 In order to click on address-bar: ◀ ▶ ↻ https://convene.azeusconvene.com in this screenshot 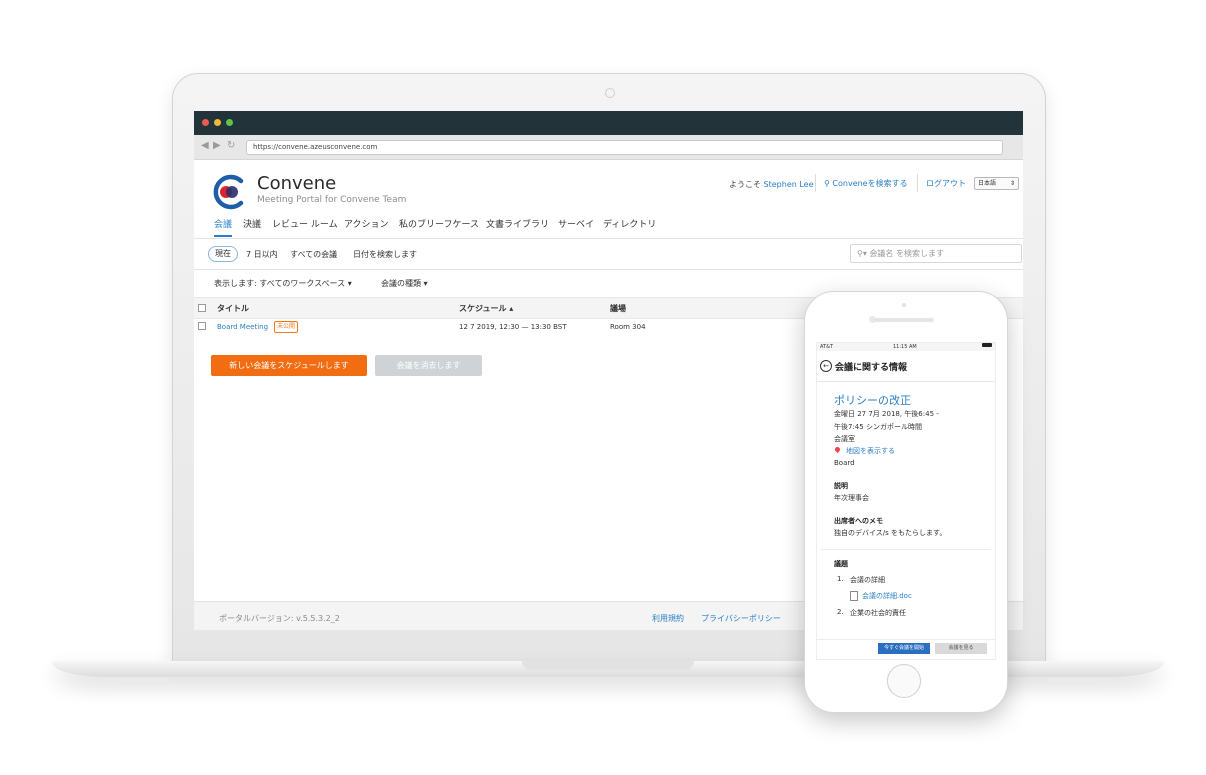, I will do `click(608, 147)`.